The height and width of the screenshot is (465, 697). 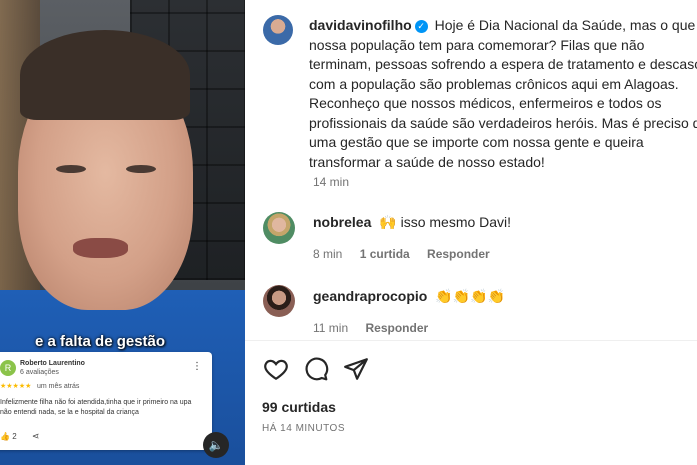 What do you see at coordinates (299, 407) in the screenshot?
I see `like-count: 99 curtidas` at bounding box center [299, 407].